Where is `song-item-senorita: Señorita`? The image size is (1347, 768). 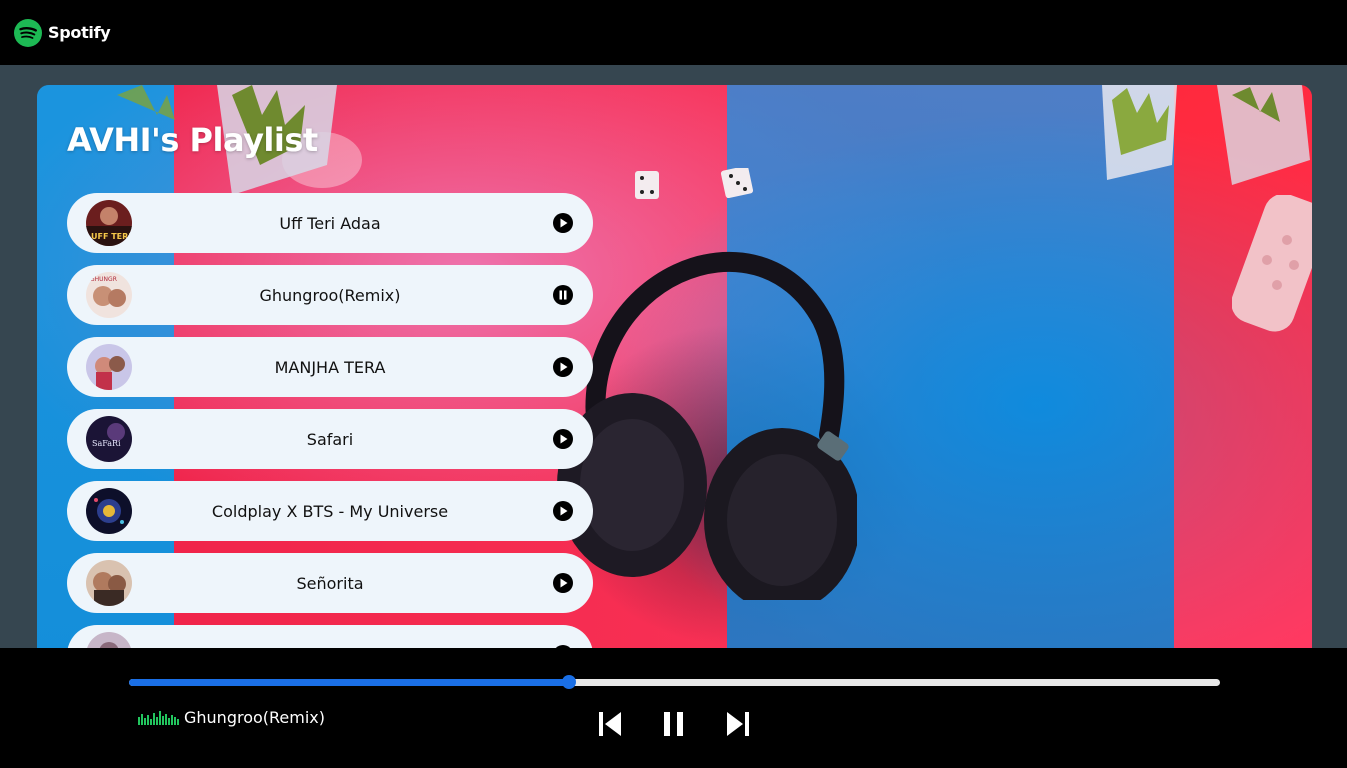 song-item-senorita: Señorita is located at coordinates (330, 583).